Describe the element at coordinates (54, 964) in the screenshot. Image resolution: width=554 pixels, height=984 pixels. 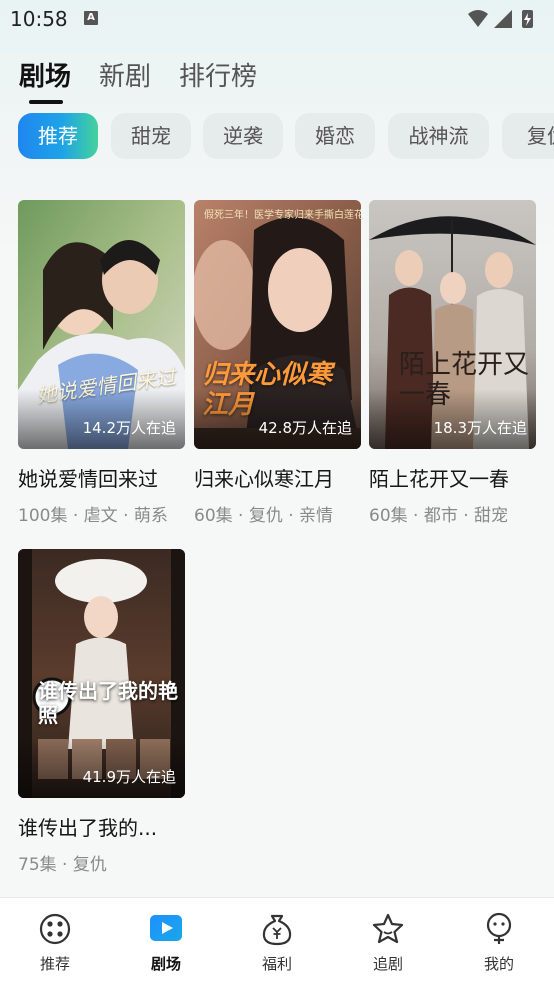
I see `nav-label: 推荐` at that location.